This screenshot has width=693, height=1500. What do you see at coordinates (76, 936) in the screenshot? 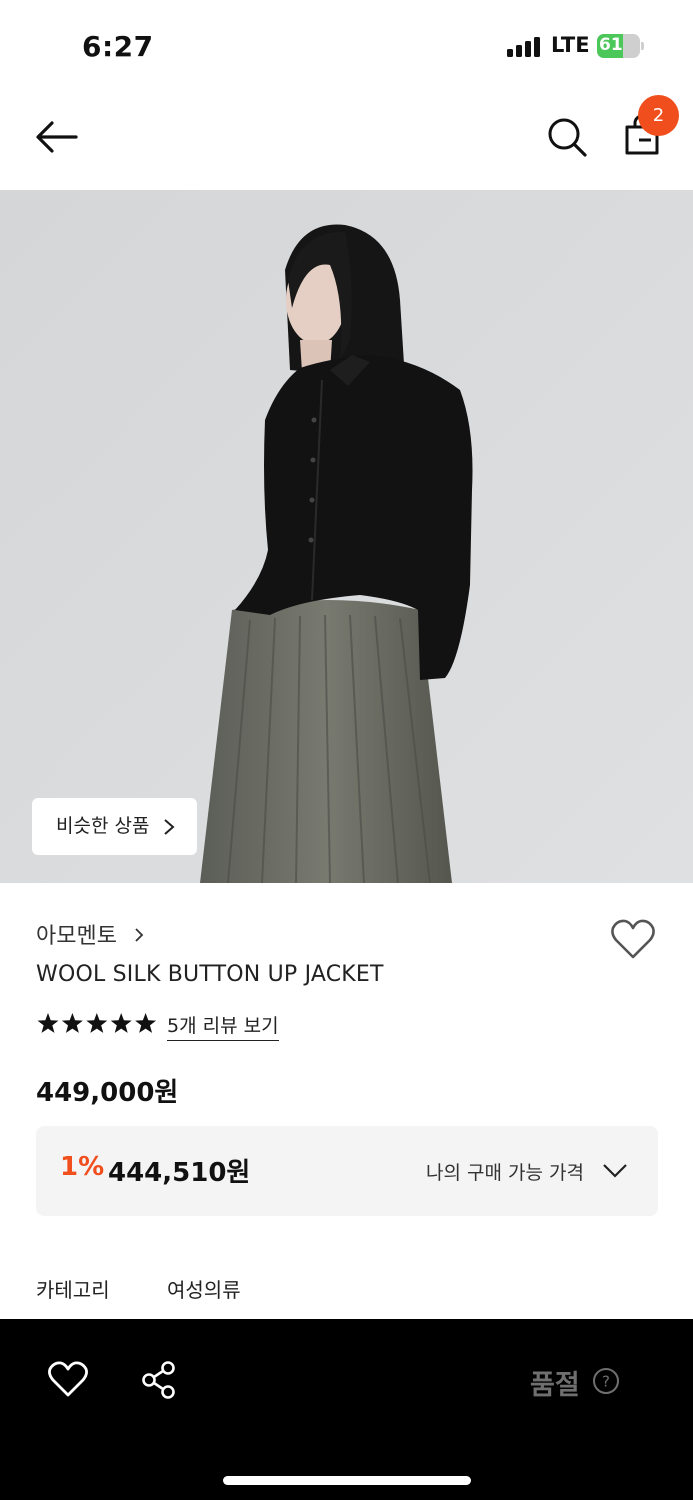
I see `brand-name: 아모멘토` at bounding box center [76, 936].